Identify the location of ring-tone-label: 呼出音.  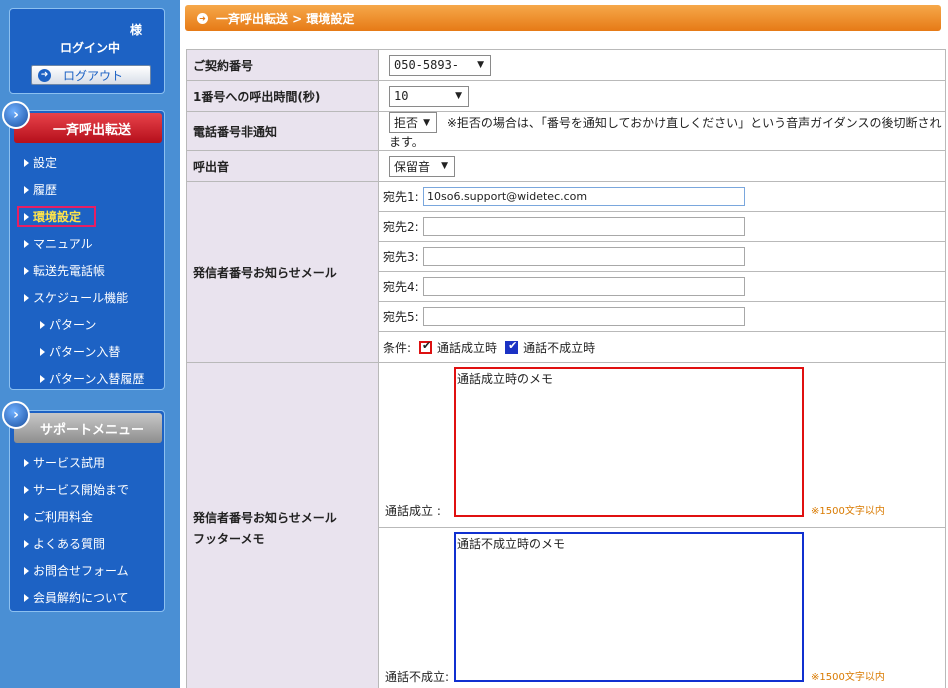
(282, 166).